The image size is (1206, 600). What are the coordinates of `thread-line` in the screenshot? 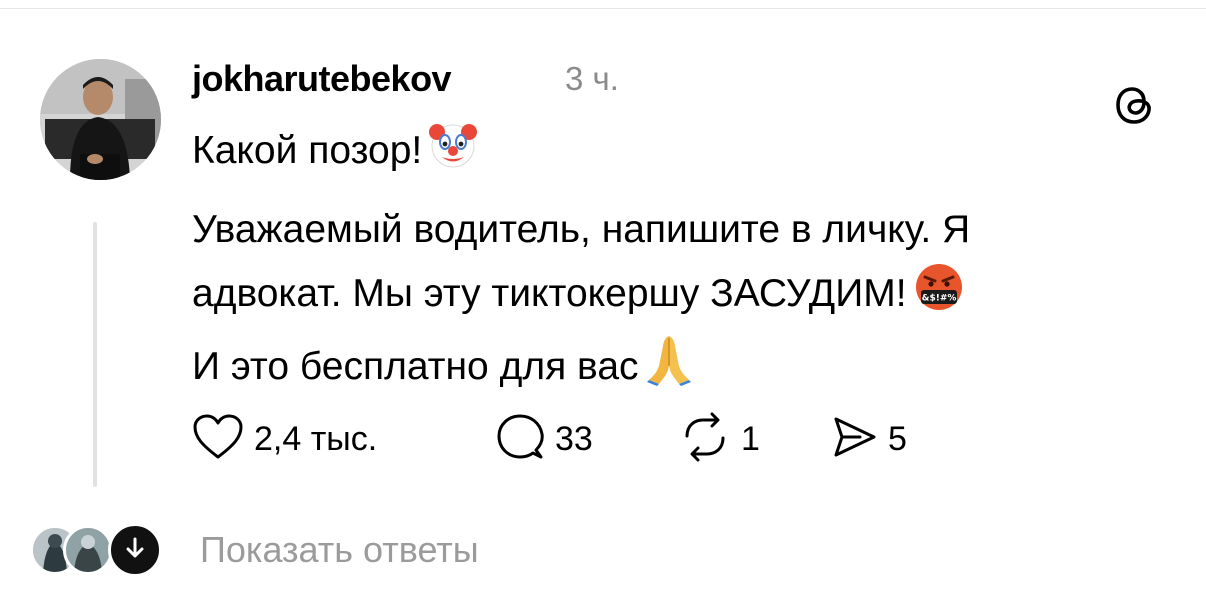 It's located at (95, 354).